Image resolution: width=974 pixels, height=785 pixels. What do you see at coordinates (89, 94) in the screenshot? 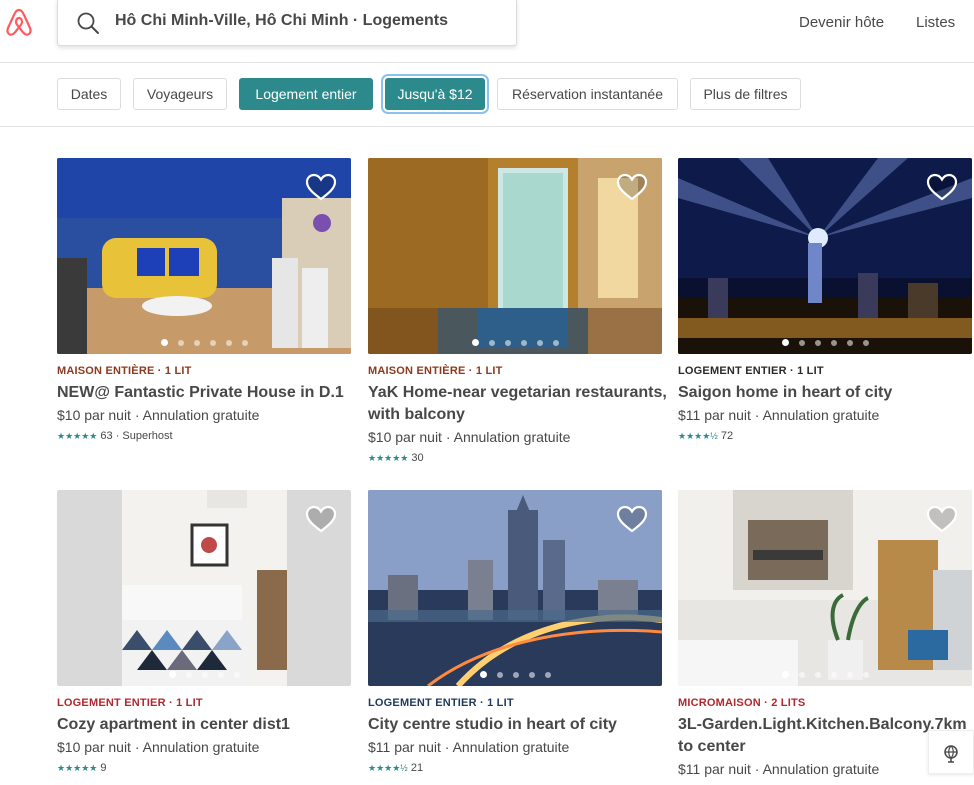
I see `filter-dates-button: Dates` at bounding box center [89, 94].